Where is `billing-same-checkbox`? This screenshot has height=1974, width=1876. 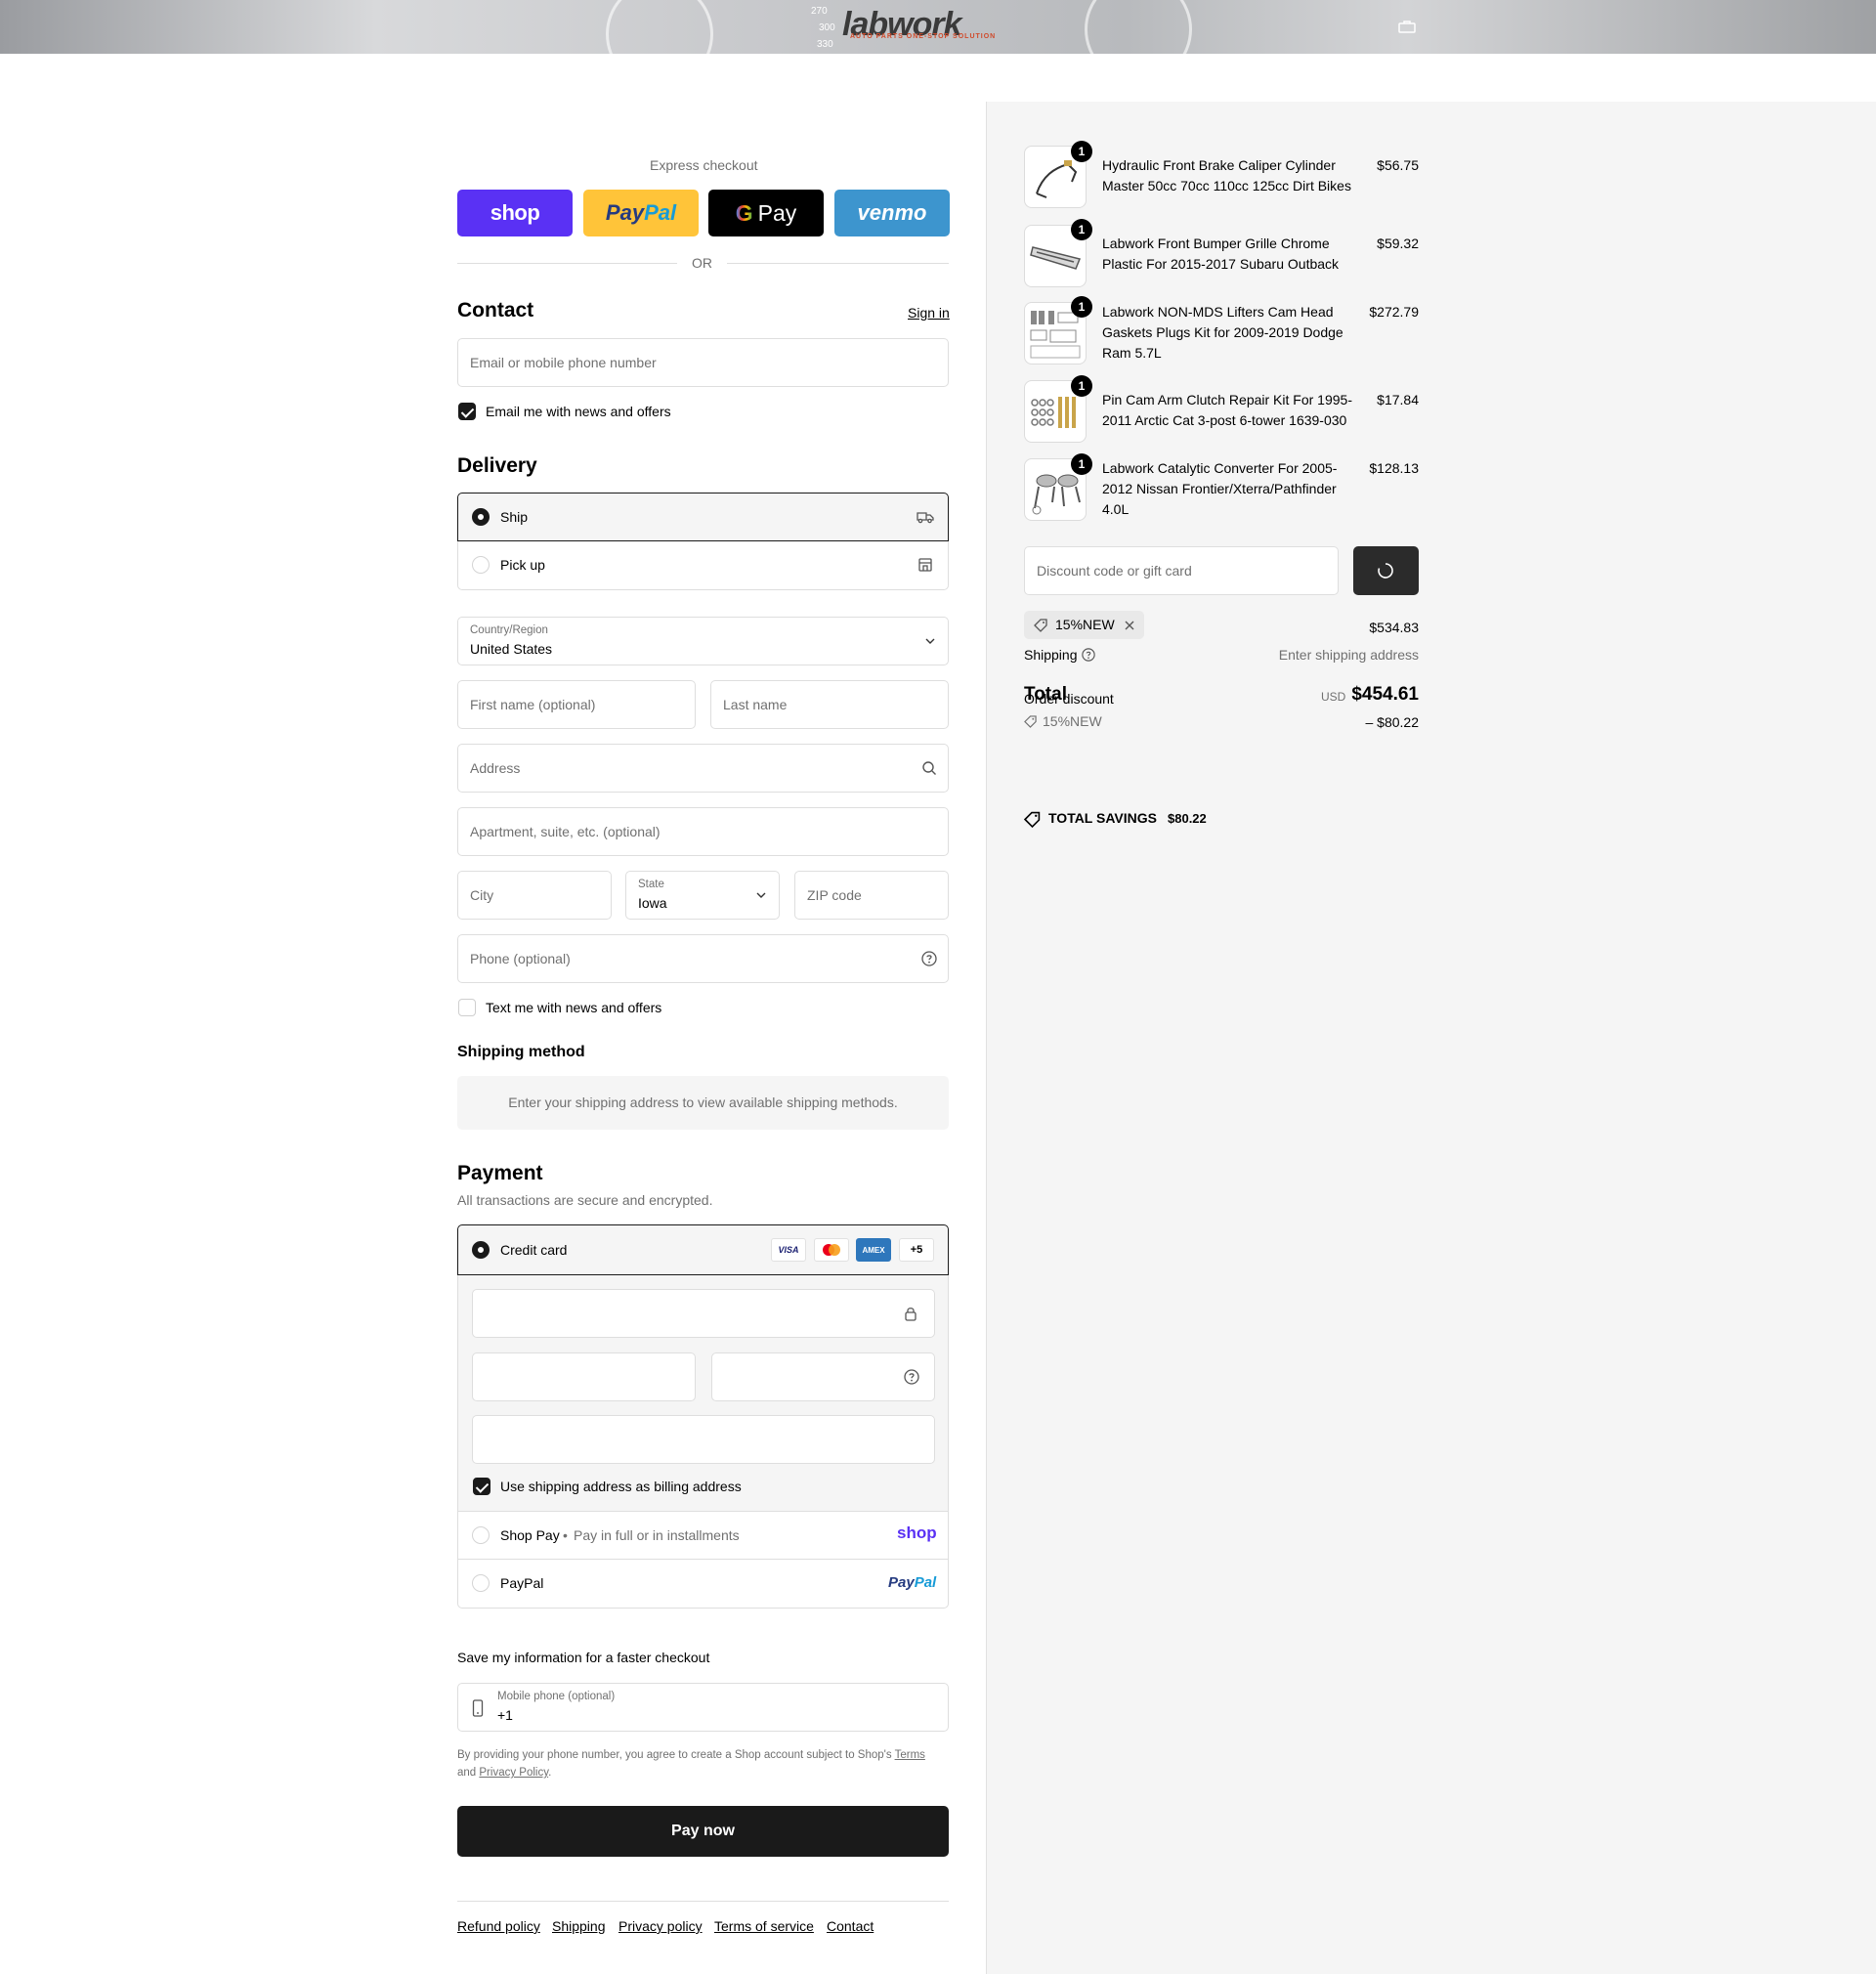 billing-same-checkbox is located at coordinates (481, 1486).